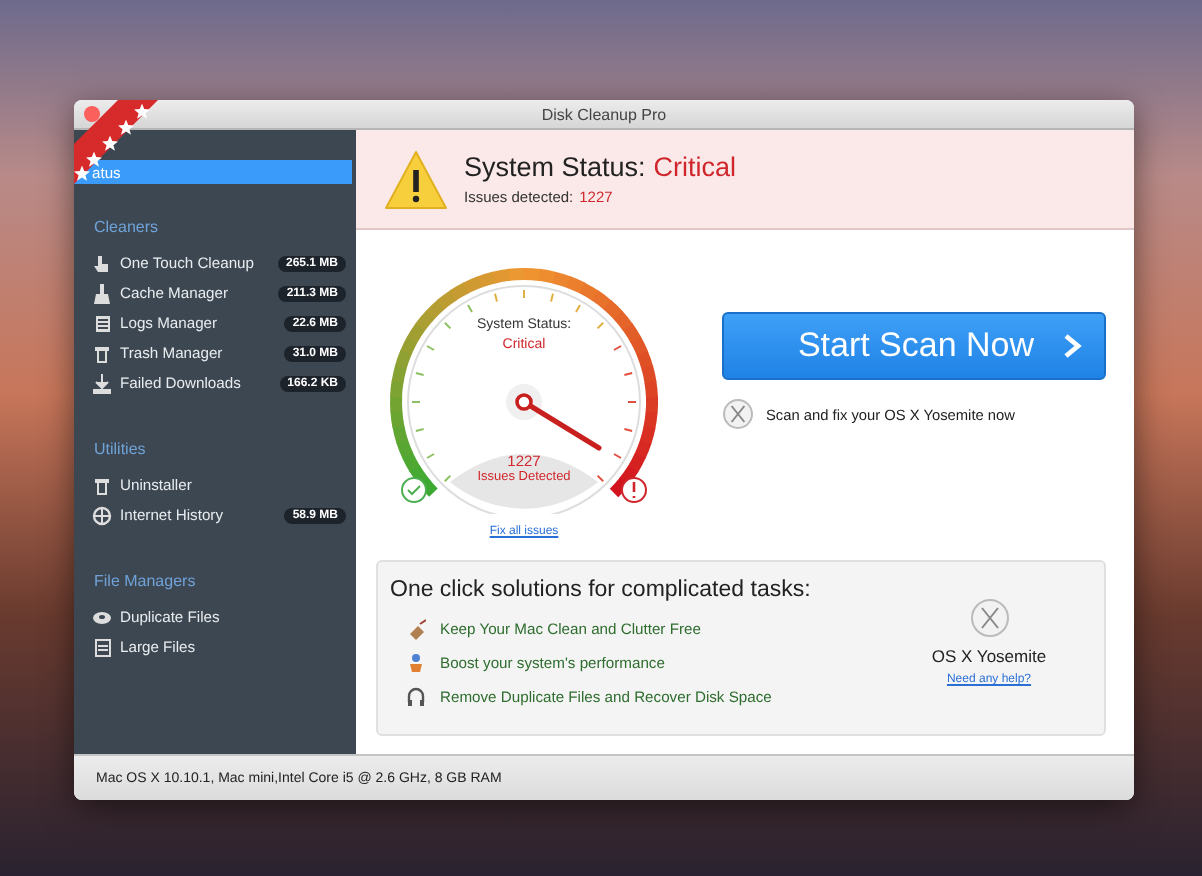 The width and height of the screenshot is (1202, 876). Describe the element at coordinates (555, 167) in the screenshot. I see `status-title: System Status:` at that location.